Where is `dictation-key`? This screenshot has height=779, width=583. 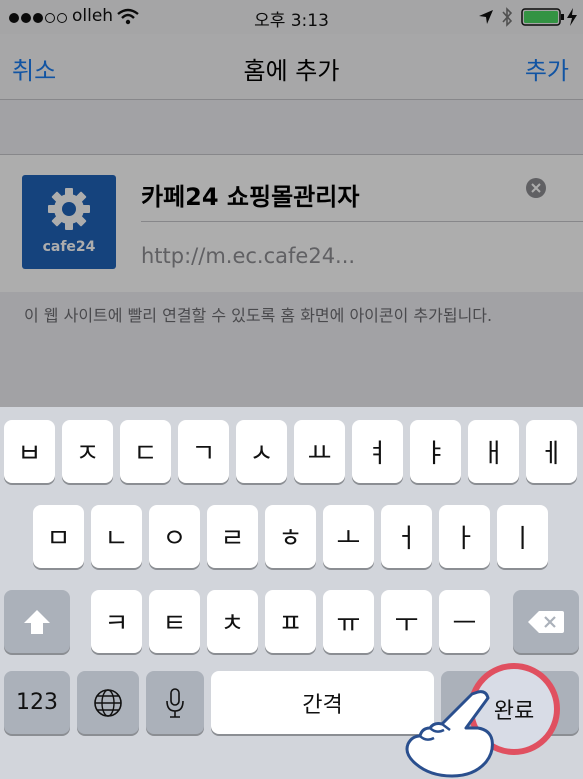 dictation-key is located at coordinates (175, 702).